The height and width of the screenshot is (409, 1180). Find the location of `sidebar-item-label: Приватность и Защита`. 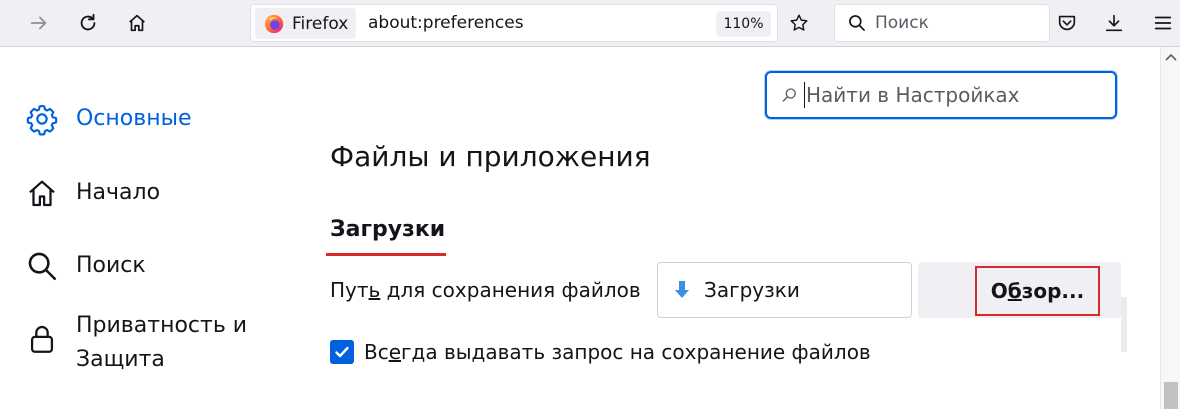

sidebar-item-label: Приватность и Защита is located at coordinates (162, 342).